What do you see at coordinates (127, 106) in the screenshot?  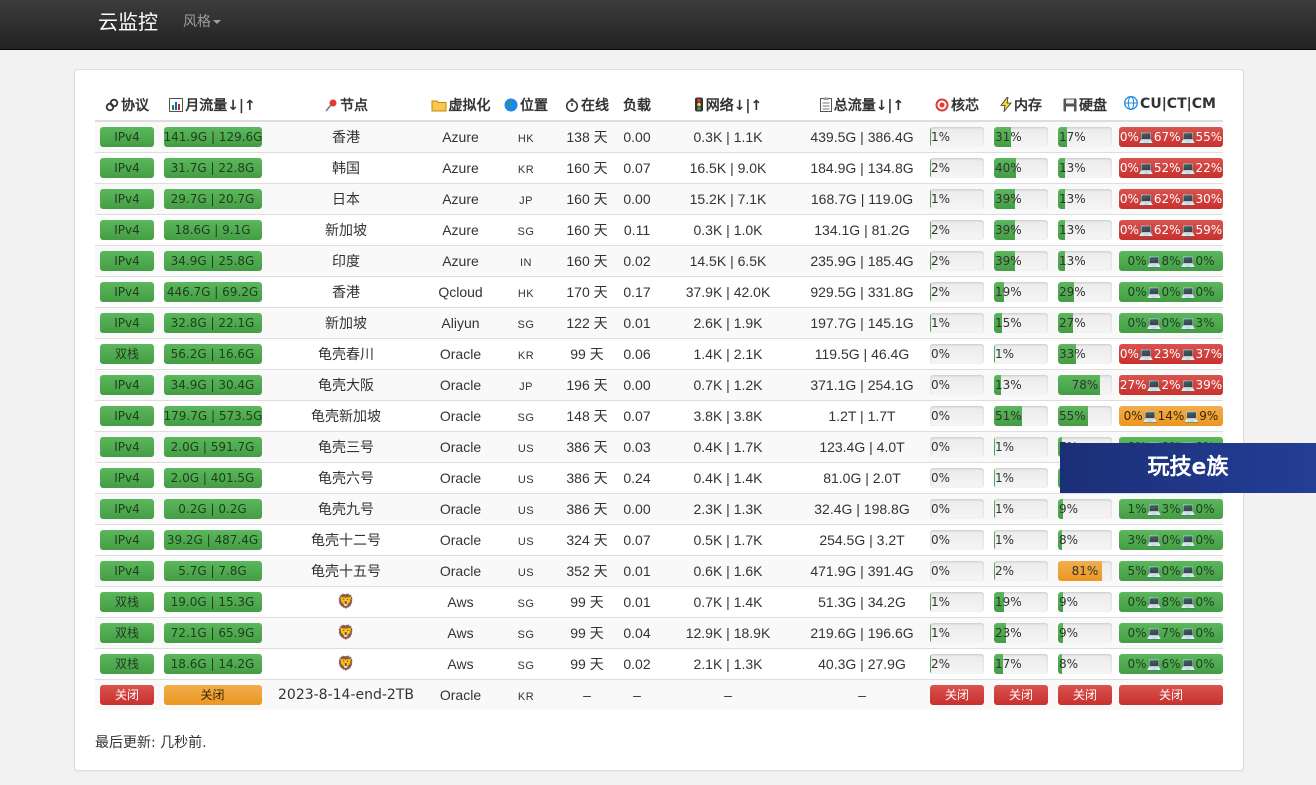 I see `th-protocol: 协议` at bounding box center [127, 106].